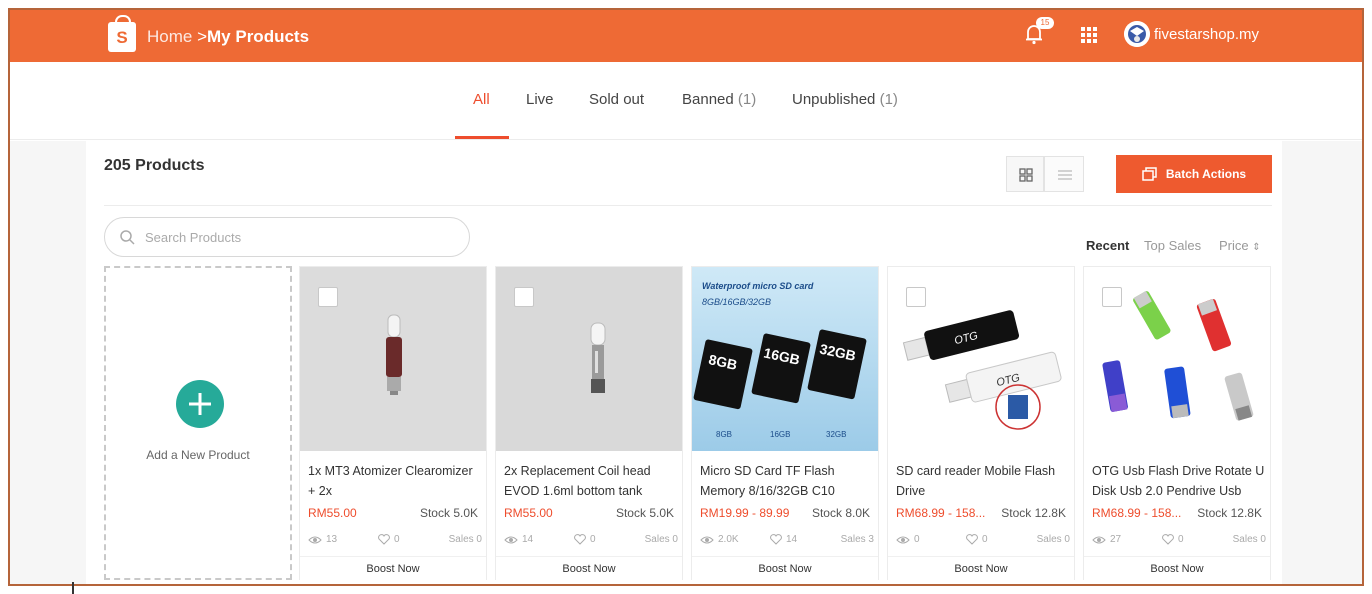 Image resolution: width=1372 pixels, height=594 pixels. I want to click on product-stats: 13 0 Sales 0, so click(395, 541).